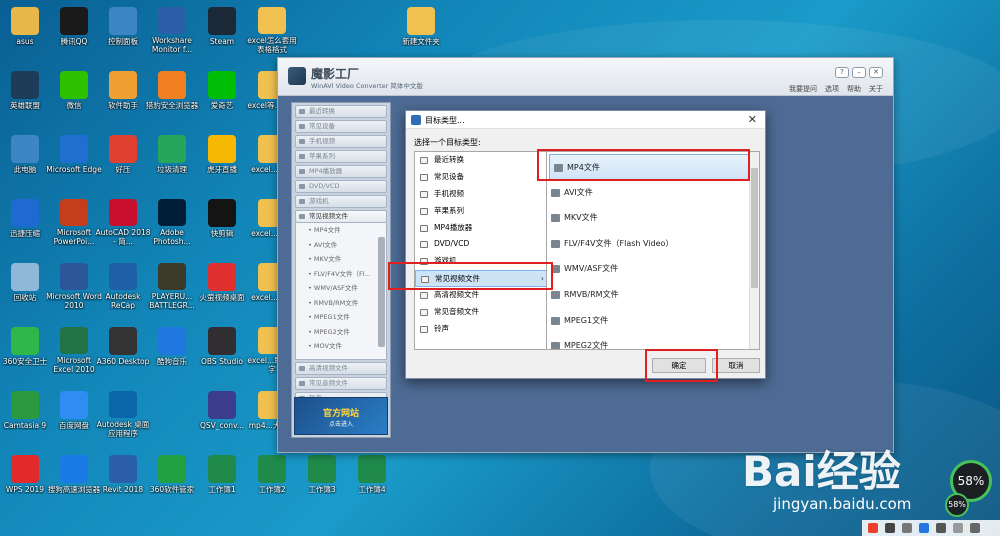 This screenshot has width=1000, height=536. Describe the element at coordinates (876, 72) in the screenshot. I see `close-icon: ✕` at that location.